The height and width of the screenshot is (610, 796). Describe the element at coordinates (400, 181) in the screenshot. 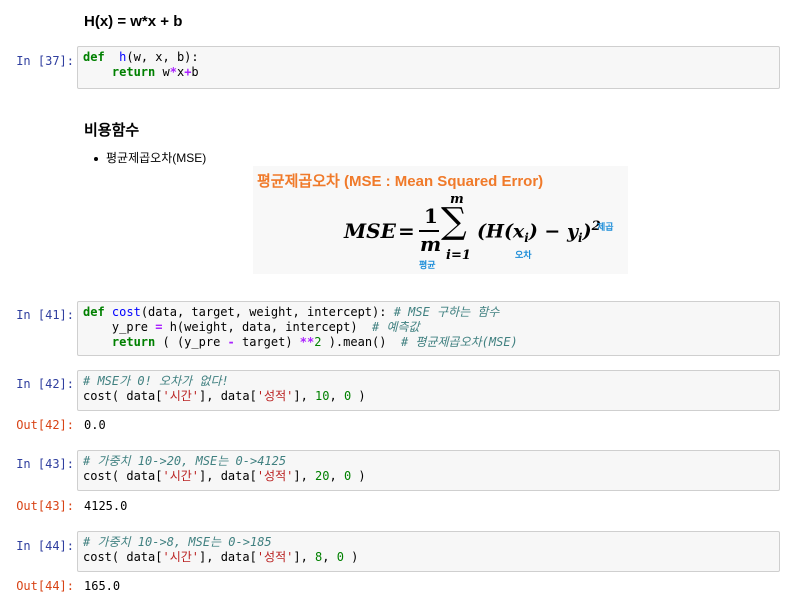

I see `formula-title: 평균제곱오차 (MSE : Mean Squared Error)` at that location.